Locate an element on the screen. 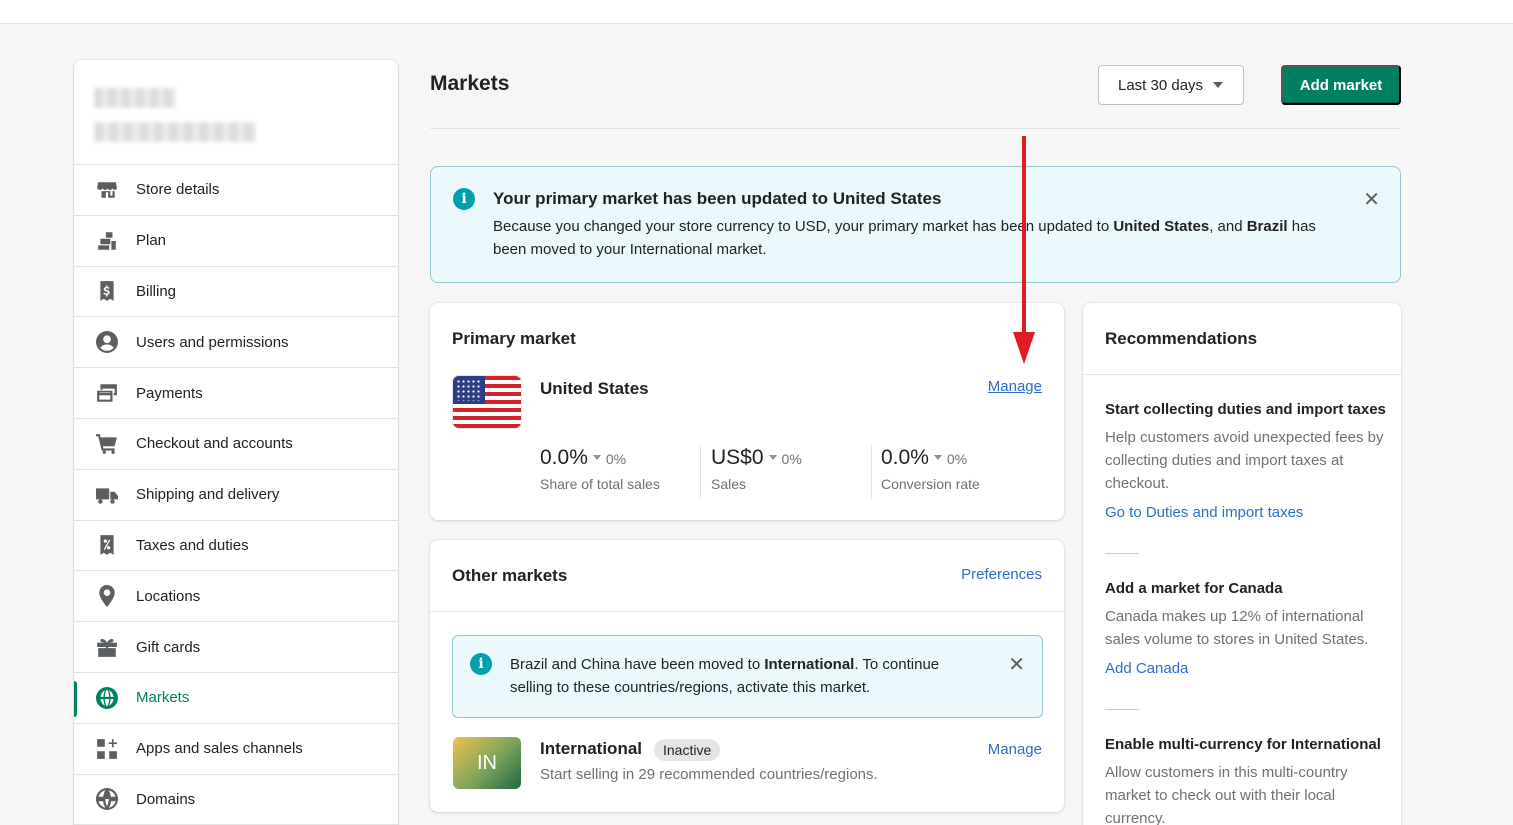 The image size is (1513, 825). truck-icon is located at coordinates (107, 495).